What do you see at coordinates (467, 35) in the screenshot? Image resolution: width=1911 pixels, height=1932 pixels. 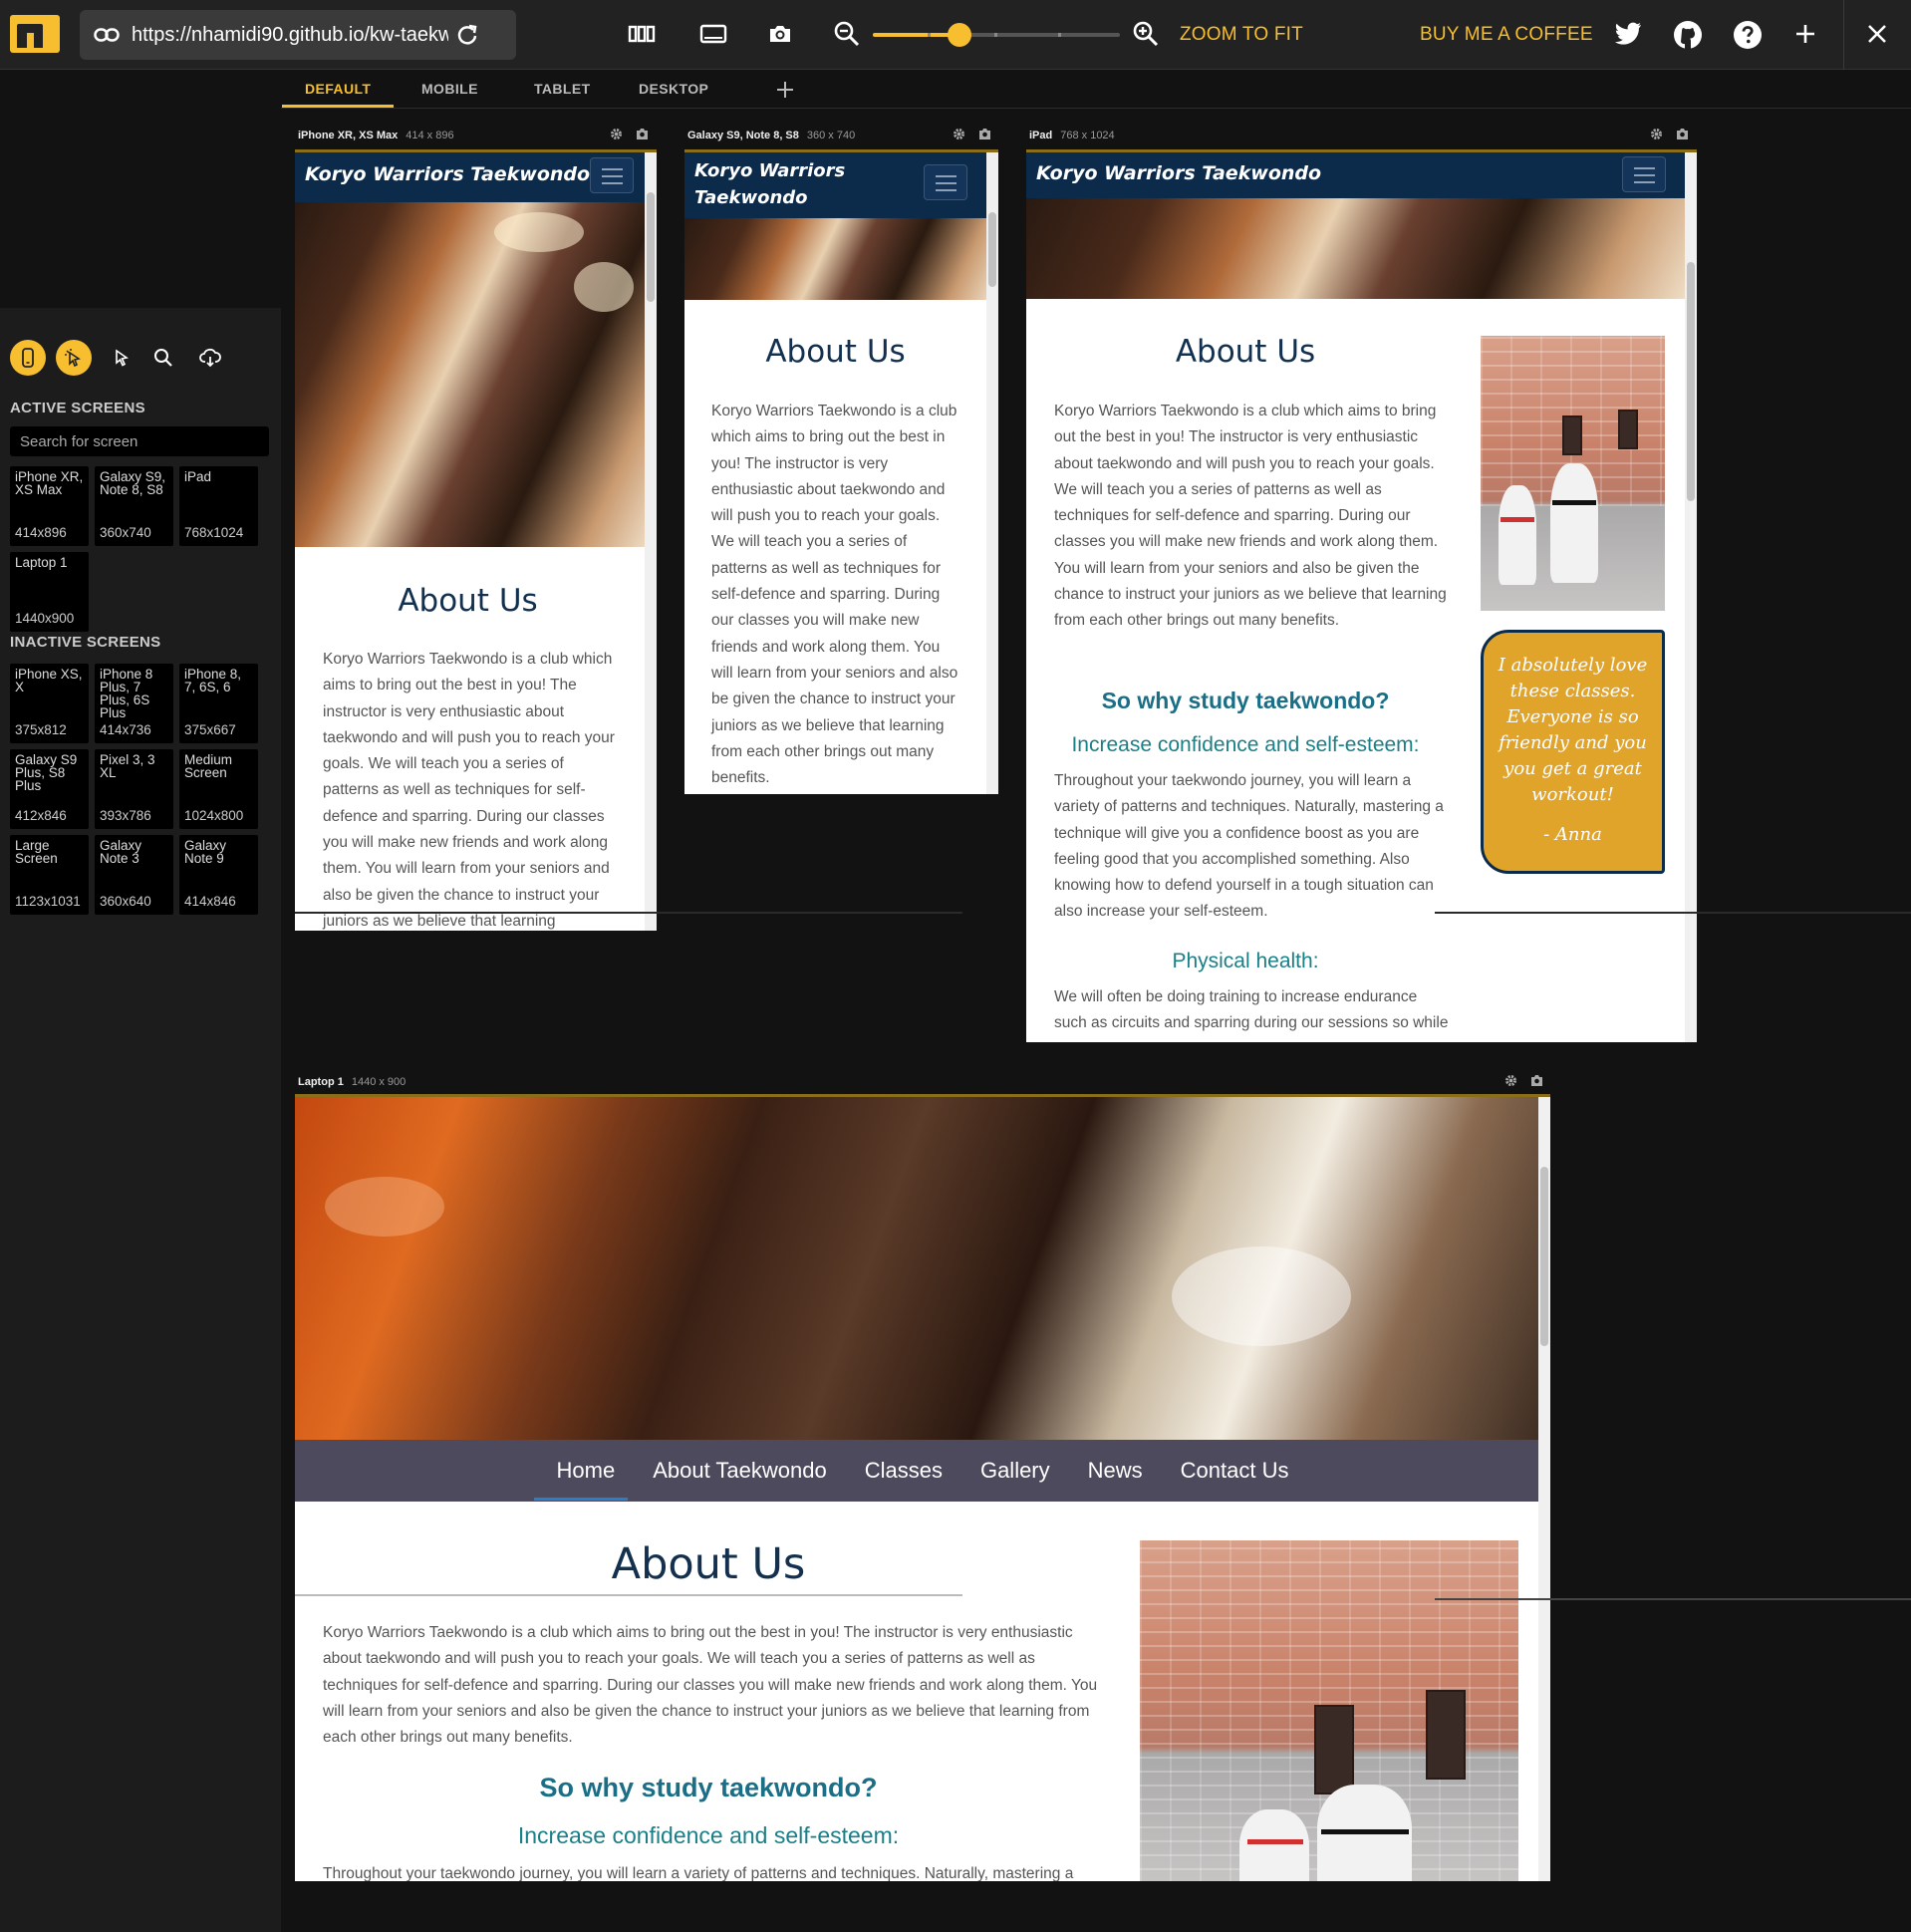 I see `reload-icon` at bounding box center [467, 35].